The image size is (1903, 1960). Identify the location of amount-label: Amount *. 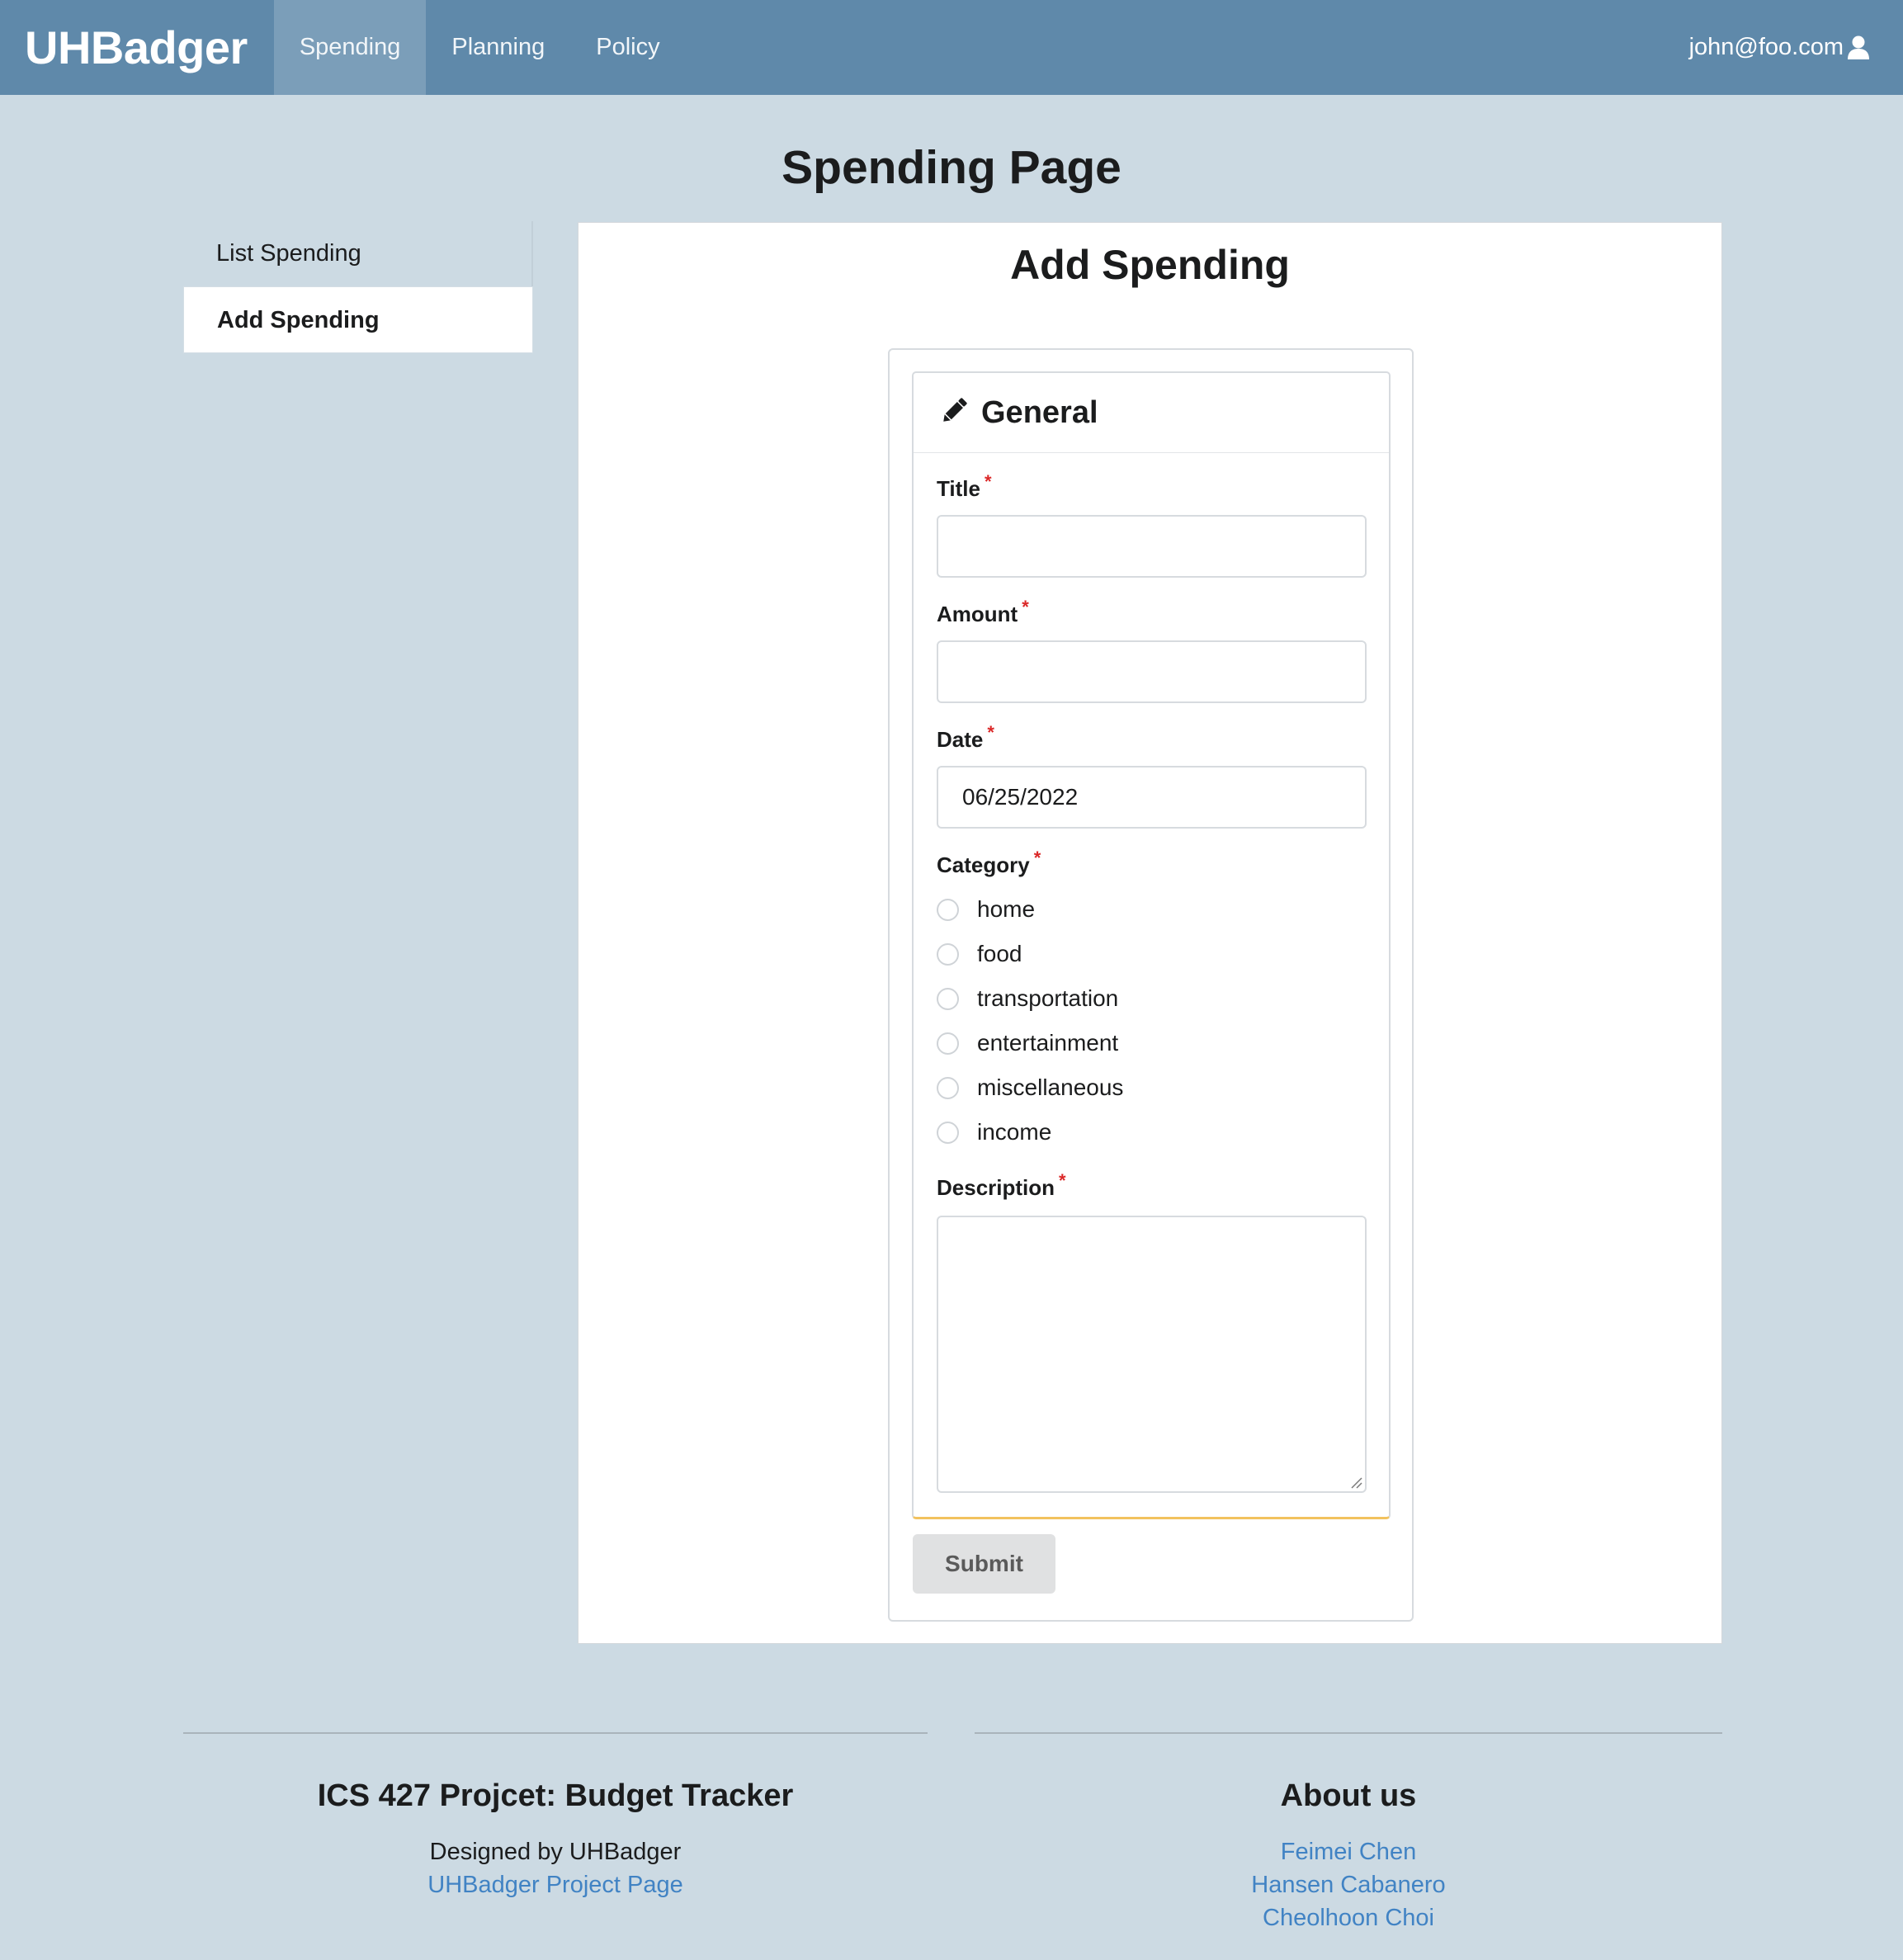
(983, 612).